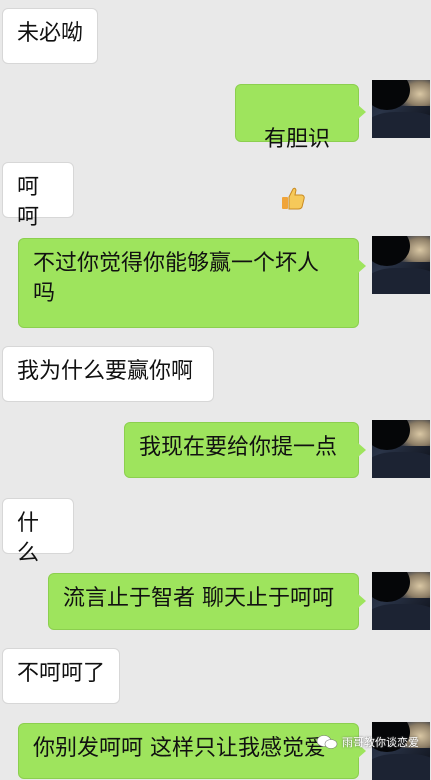 The height and width of the screenshot is (780, 431). Describe the element at coordinates (50, 36) in the screenshot. I see `message-bubble-incoming: 未必呦` at that location.